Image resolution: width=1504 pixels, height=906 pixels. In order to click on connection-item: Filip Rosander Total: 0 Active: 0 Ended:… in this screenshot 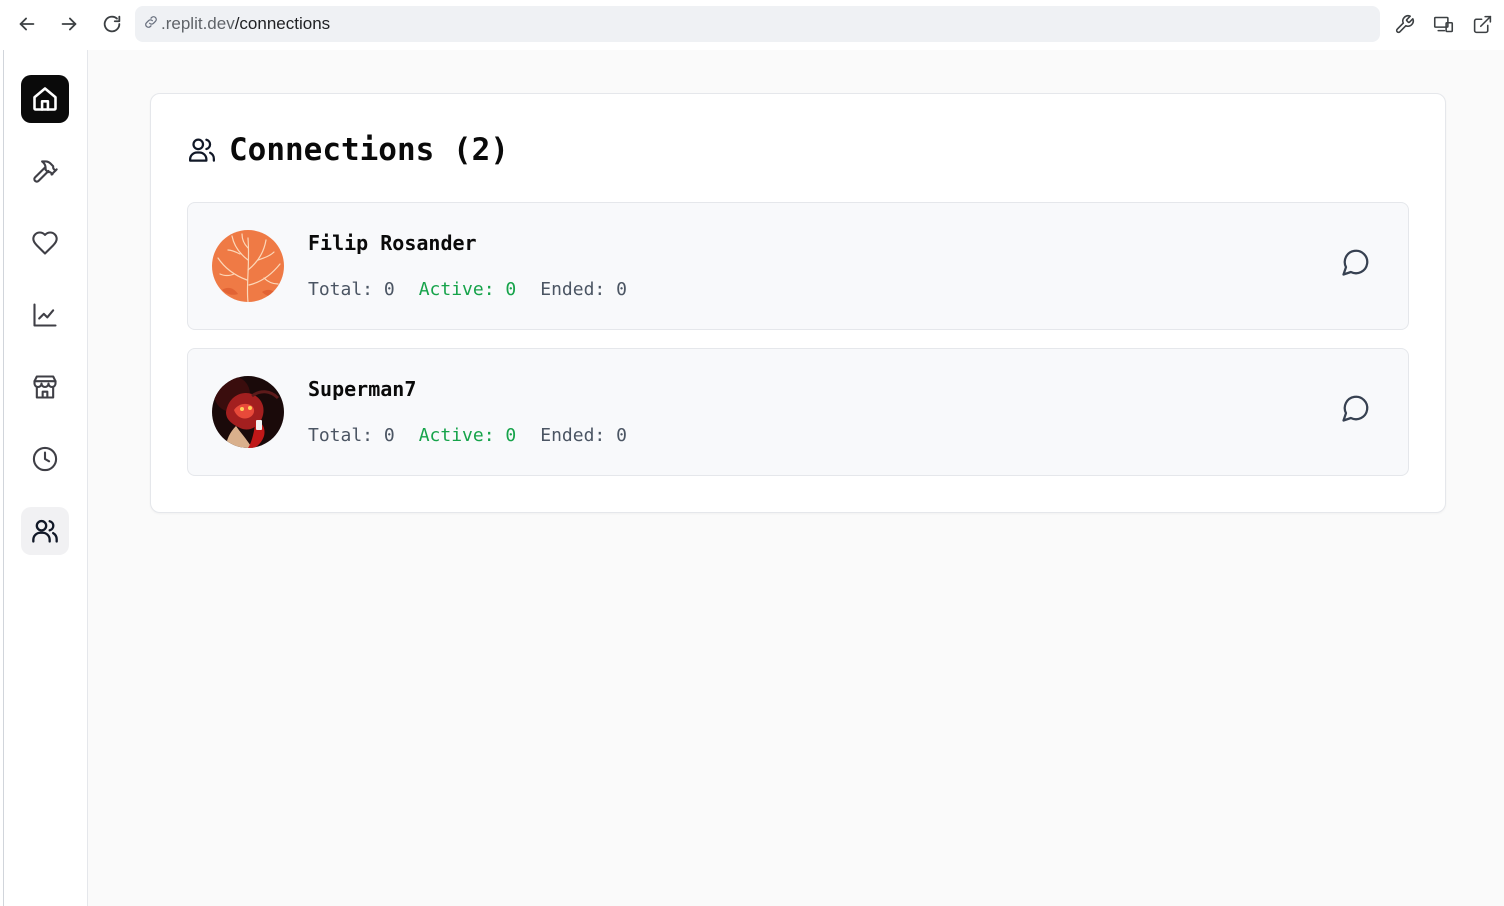, I will do `click(798, 266)`.